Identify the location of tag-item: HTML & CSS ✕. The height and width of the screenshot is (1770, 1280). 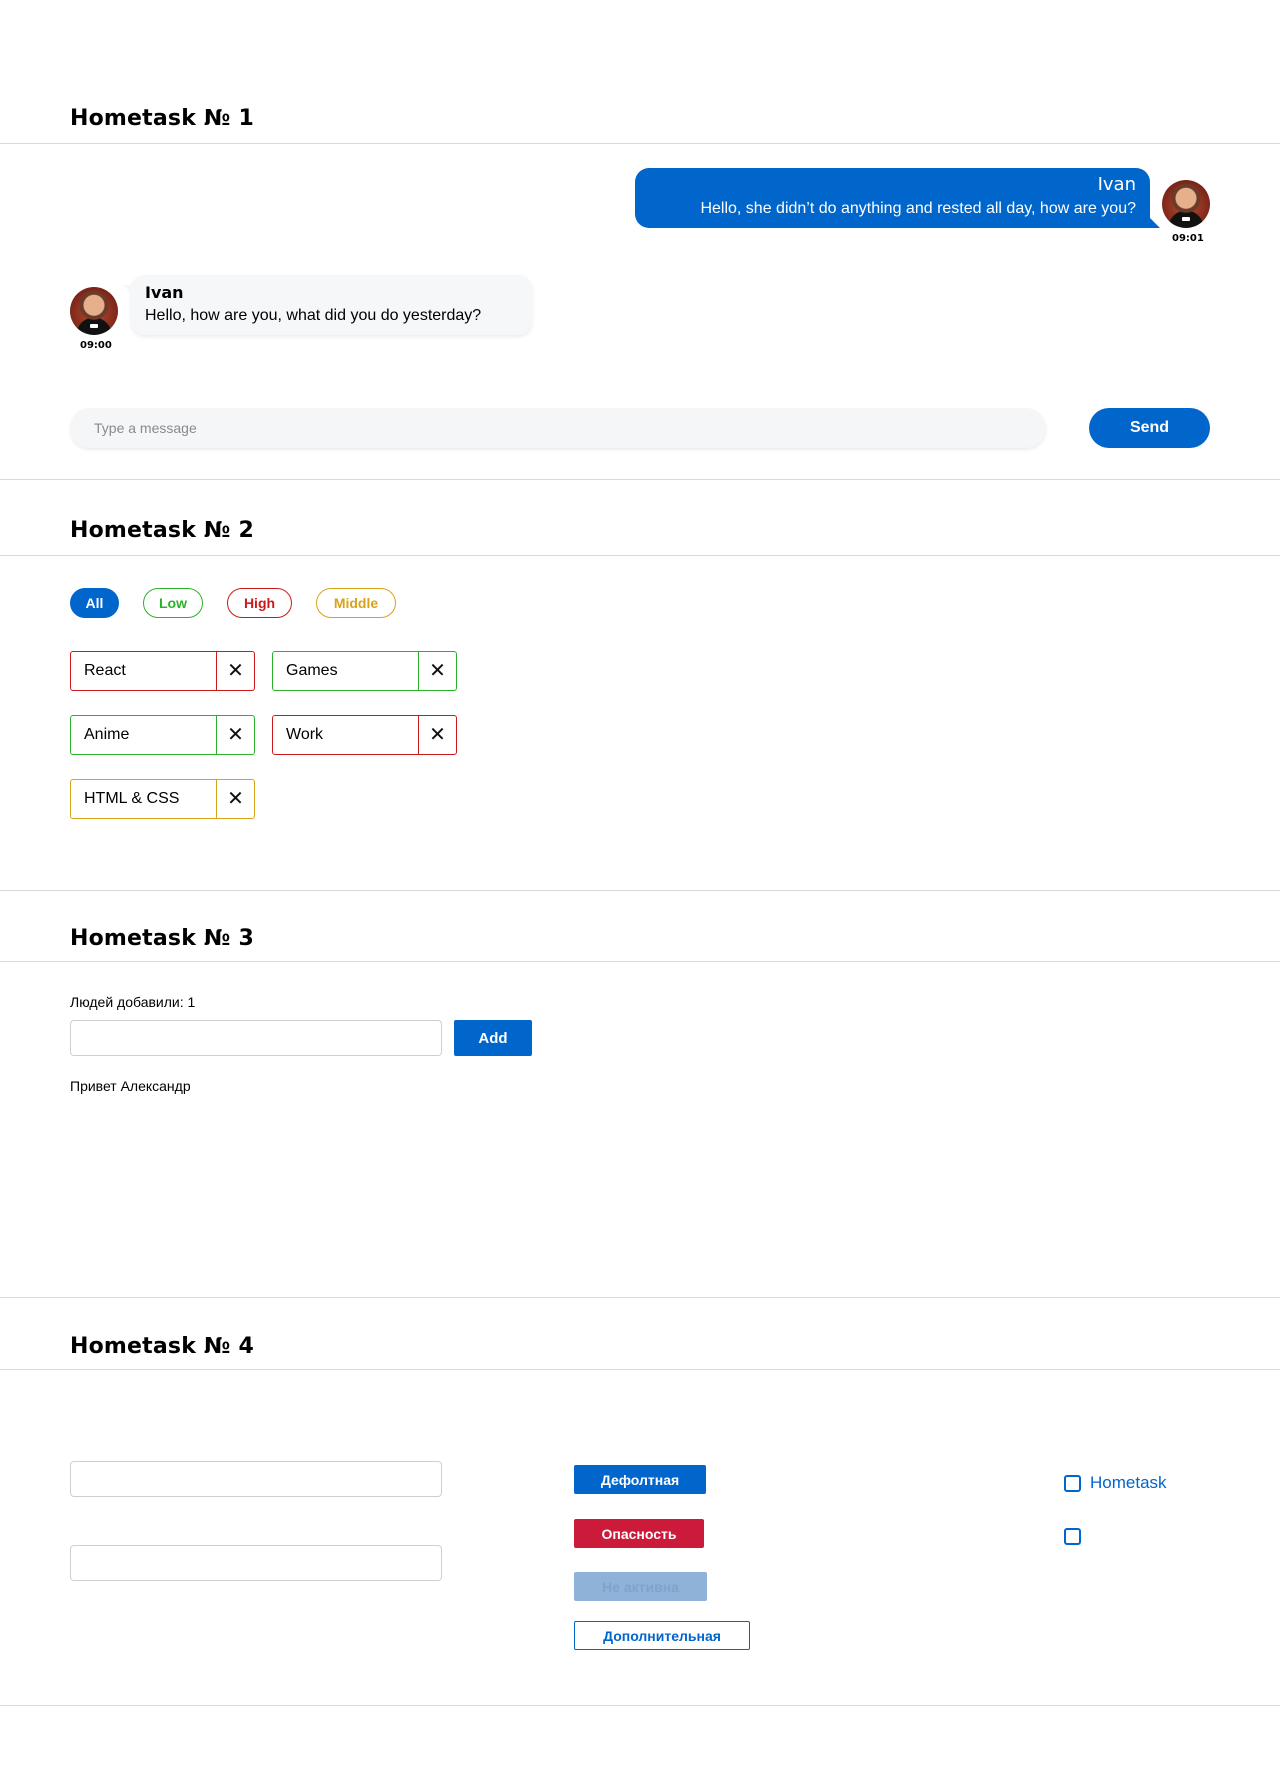
(162, 799).